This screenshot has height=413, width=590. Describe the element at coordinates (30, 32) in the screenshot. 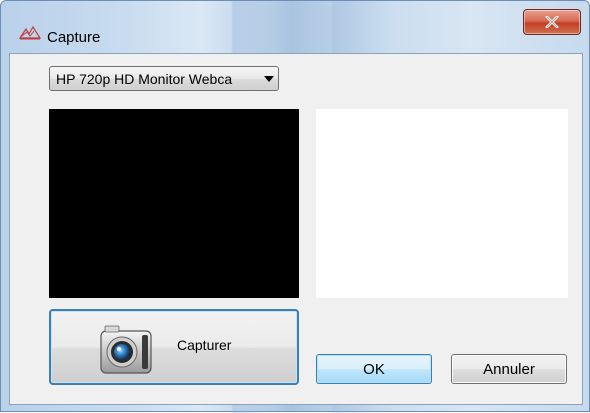

I see `capture-app-icon` at that location.